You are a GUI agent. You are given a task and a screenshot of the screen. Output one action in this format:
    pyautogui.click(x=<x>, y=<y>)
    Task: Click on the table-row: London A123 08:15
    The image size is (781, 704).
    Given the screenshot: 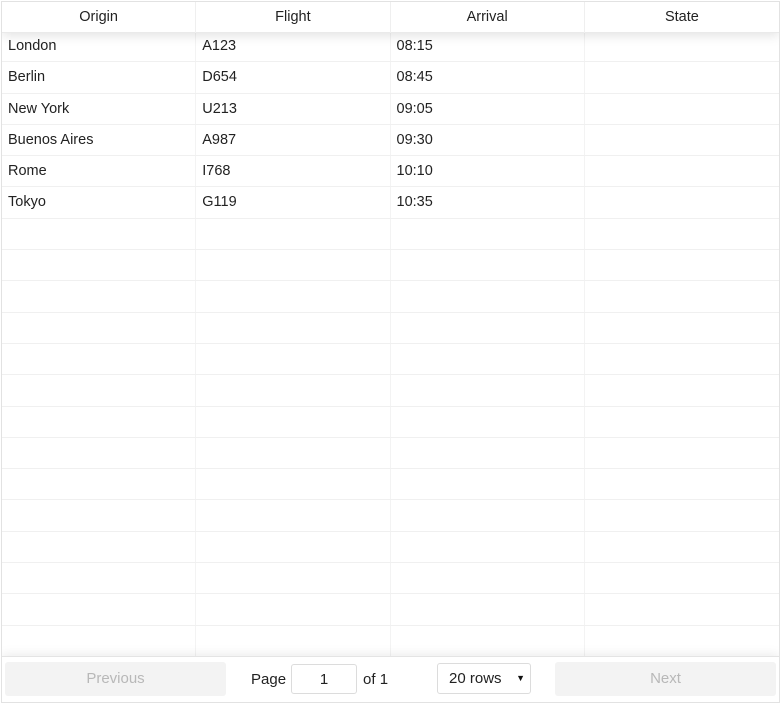 What is the action you would take?
    pyautogui.click(x=390, y=47)
    